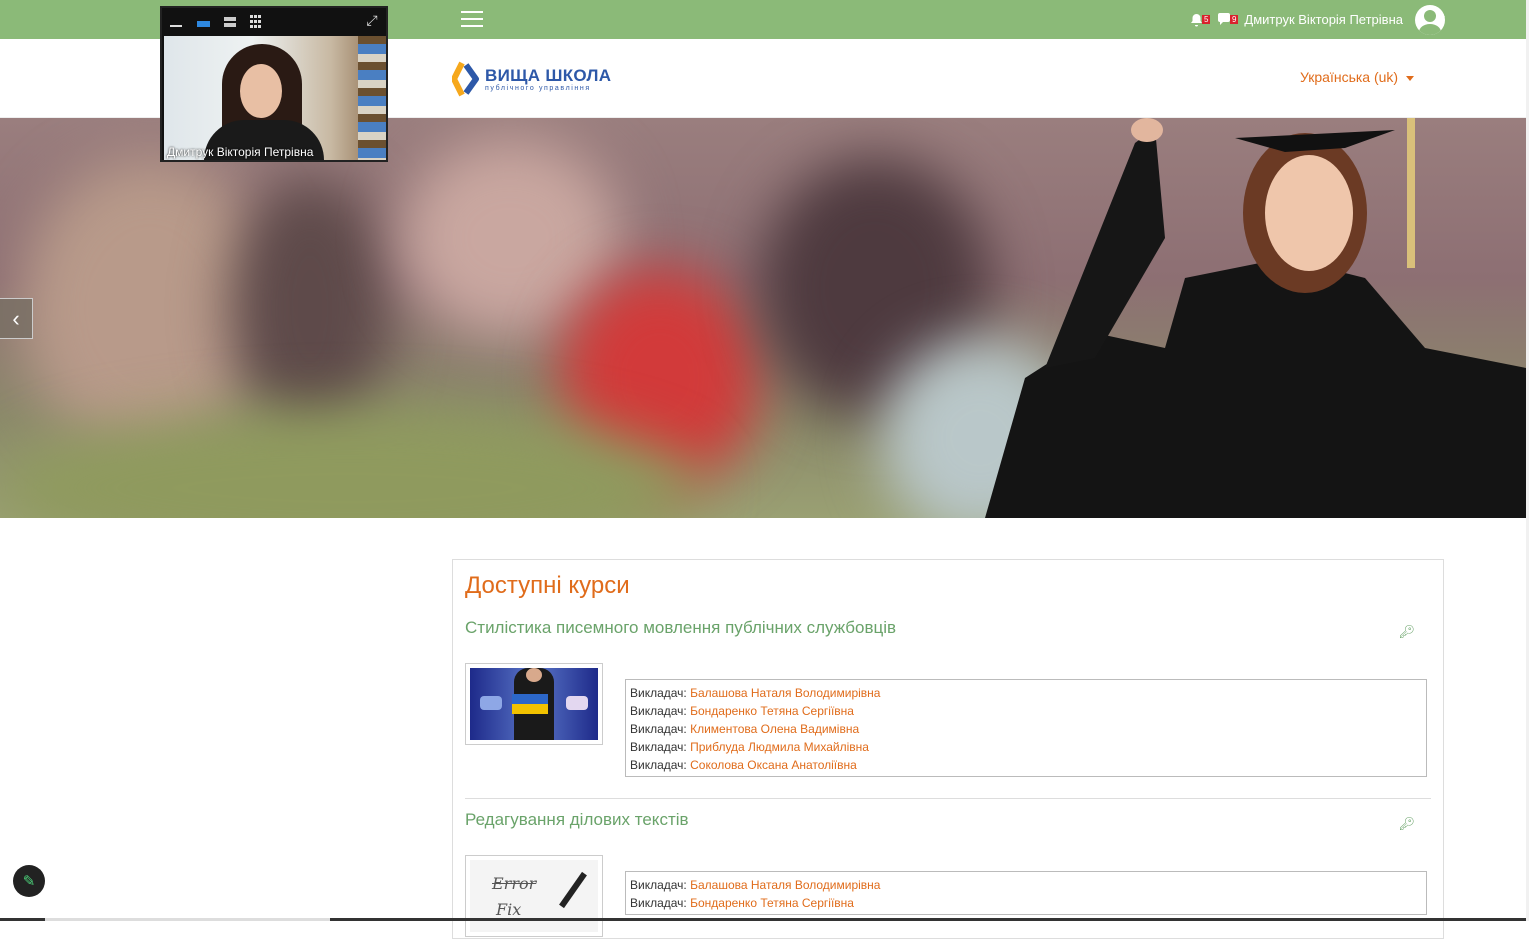  What do you see at coordinates (1226, 20) in the screenshot?
I see `messages-button: 9` at bounding box center [1226, 20].